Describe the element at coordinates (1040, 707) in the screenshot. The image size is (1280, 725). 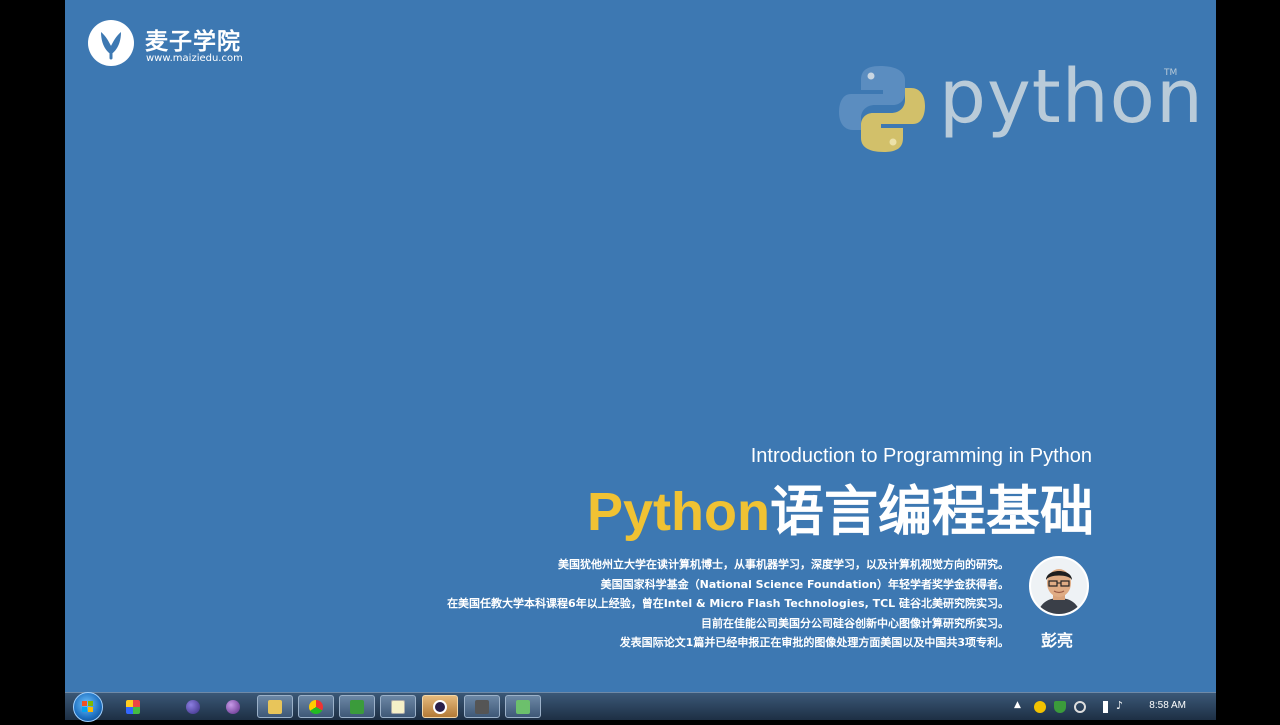
I see `plus-icon` at that location.